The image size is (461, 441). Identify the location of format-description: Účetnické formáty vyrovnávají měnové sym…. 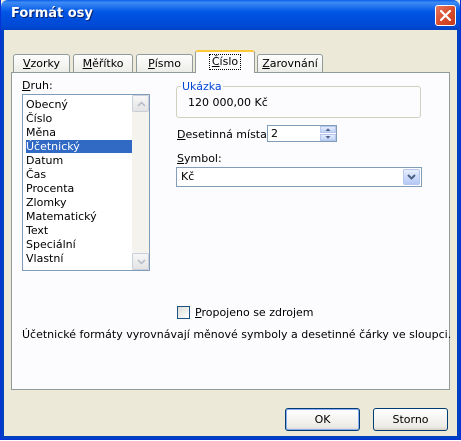
(237, 334).